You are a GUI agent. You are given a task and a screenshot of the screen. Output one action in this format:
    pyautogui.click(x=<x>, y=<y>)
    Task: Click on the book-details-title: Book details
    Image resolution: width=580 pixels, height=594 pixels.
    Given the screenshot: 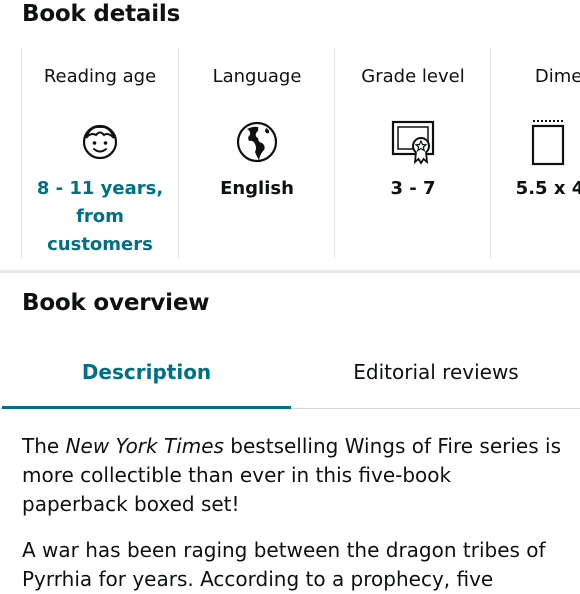 What is the action you would take?
    pyautogui.click(x=101, y=14)
    